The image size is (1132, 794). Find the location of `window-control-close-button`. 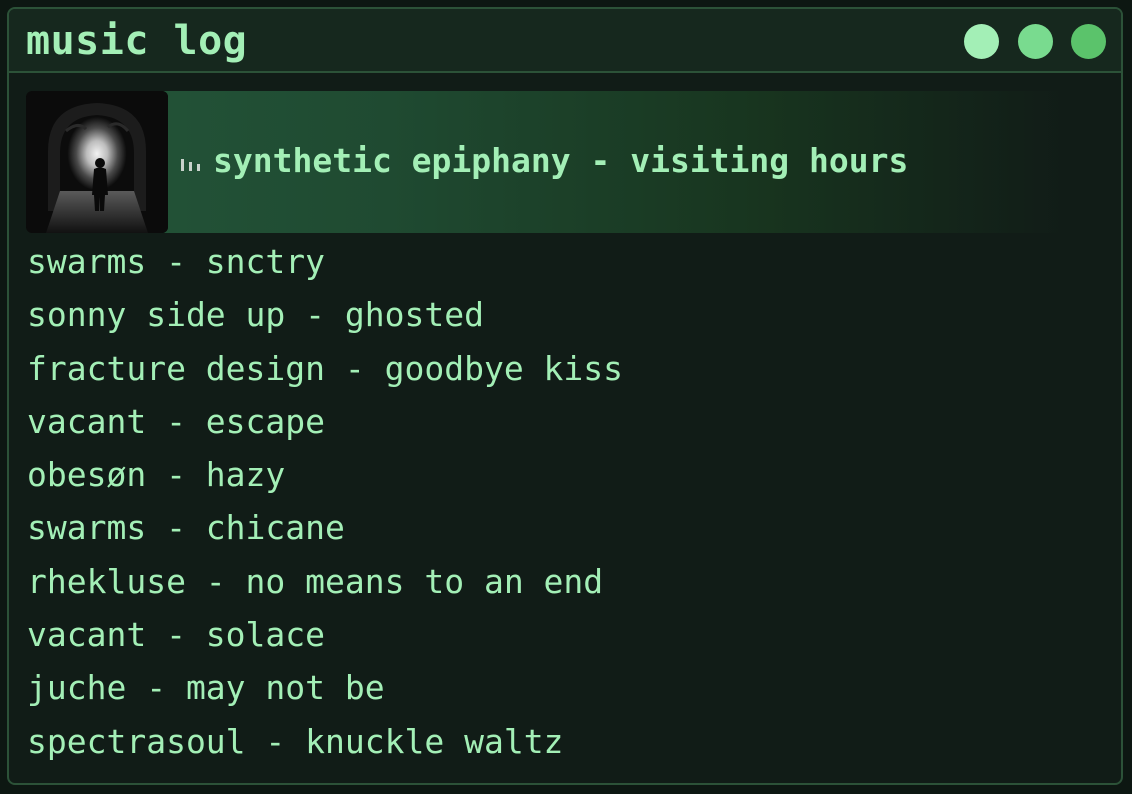

window-control-close-button is located at coordinates (1088, 41).